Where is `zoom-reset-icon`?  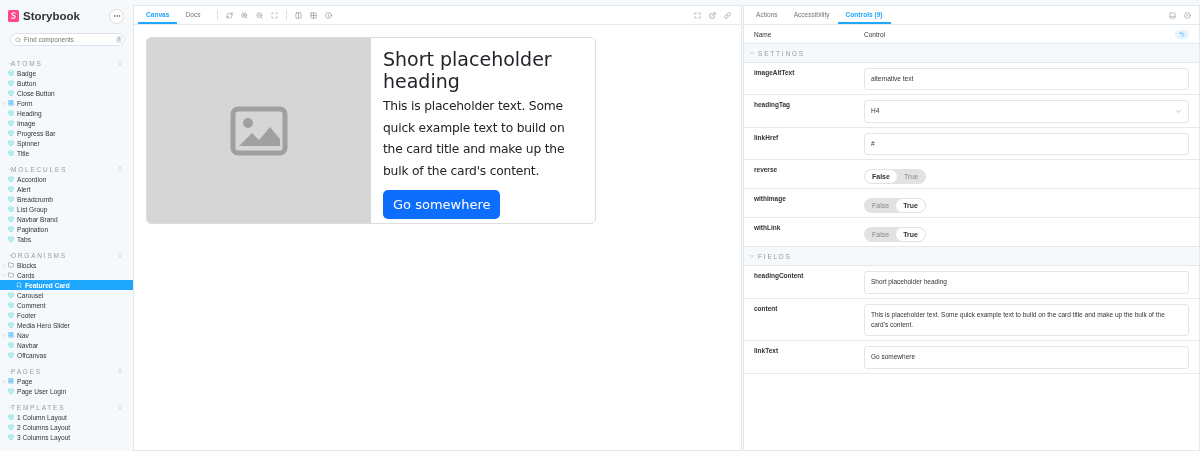
zoom-reset-icon is located at coordinates (274, 15).